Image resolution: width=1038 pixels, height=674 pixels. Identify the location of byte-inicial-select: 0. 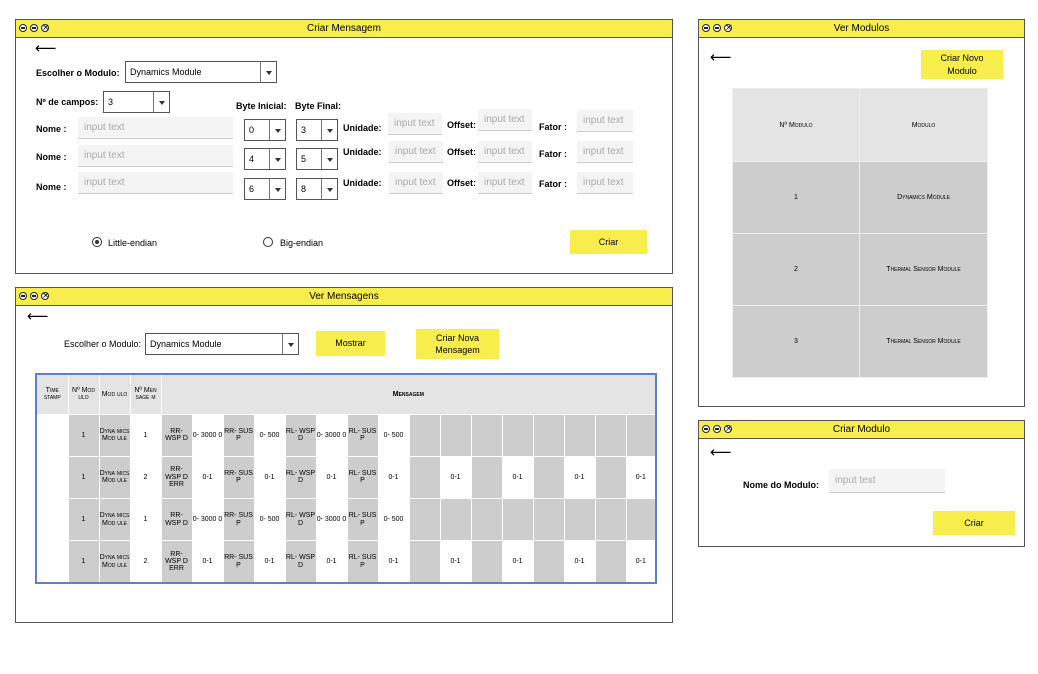
(265, 130).